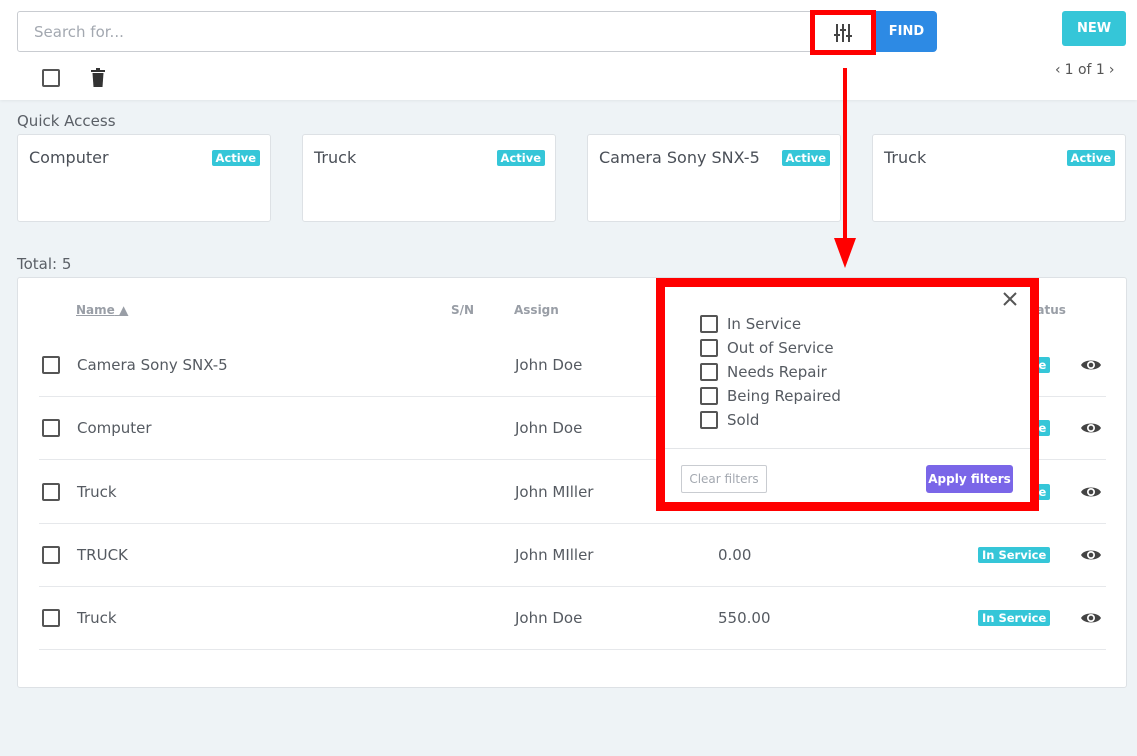 Image resolution: width=1137 pixels, height=756 pixels. Describe the element at coordinates (770, 420) in the screenshot. I see `filter-option: Sold` at that location.